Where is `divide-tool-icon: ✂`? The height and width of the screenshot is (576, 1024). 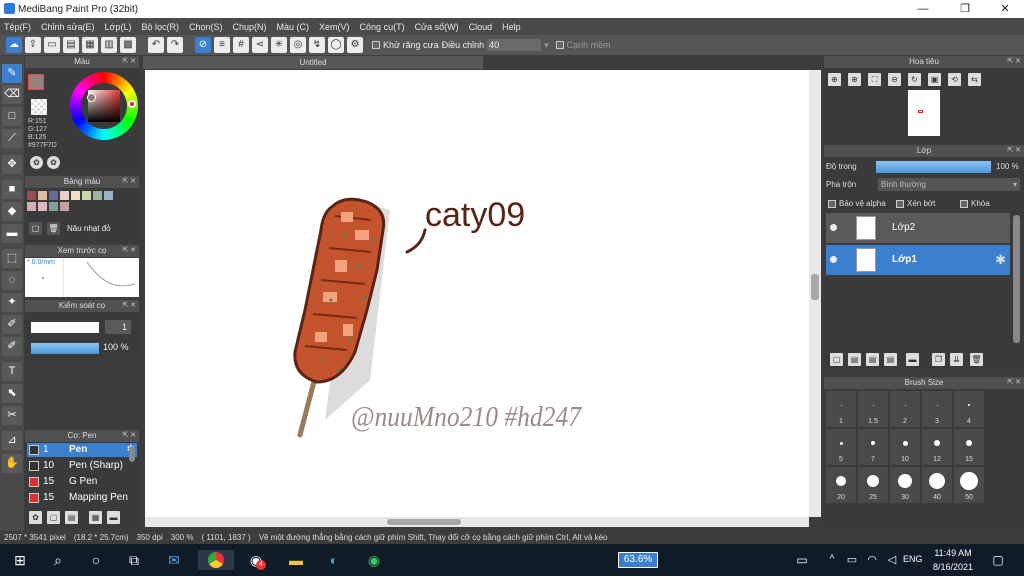
divide-tool-icon: ✂ is located at coordinates (12, 415).